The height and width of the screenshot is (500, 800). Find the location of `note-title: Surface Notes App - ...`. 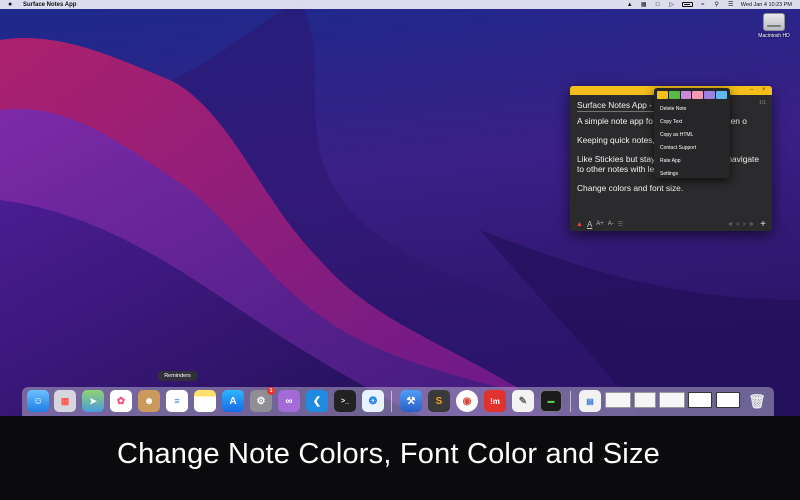

note-title: Surface Notes App - ... is located at coordinates (619, 106).